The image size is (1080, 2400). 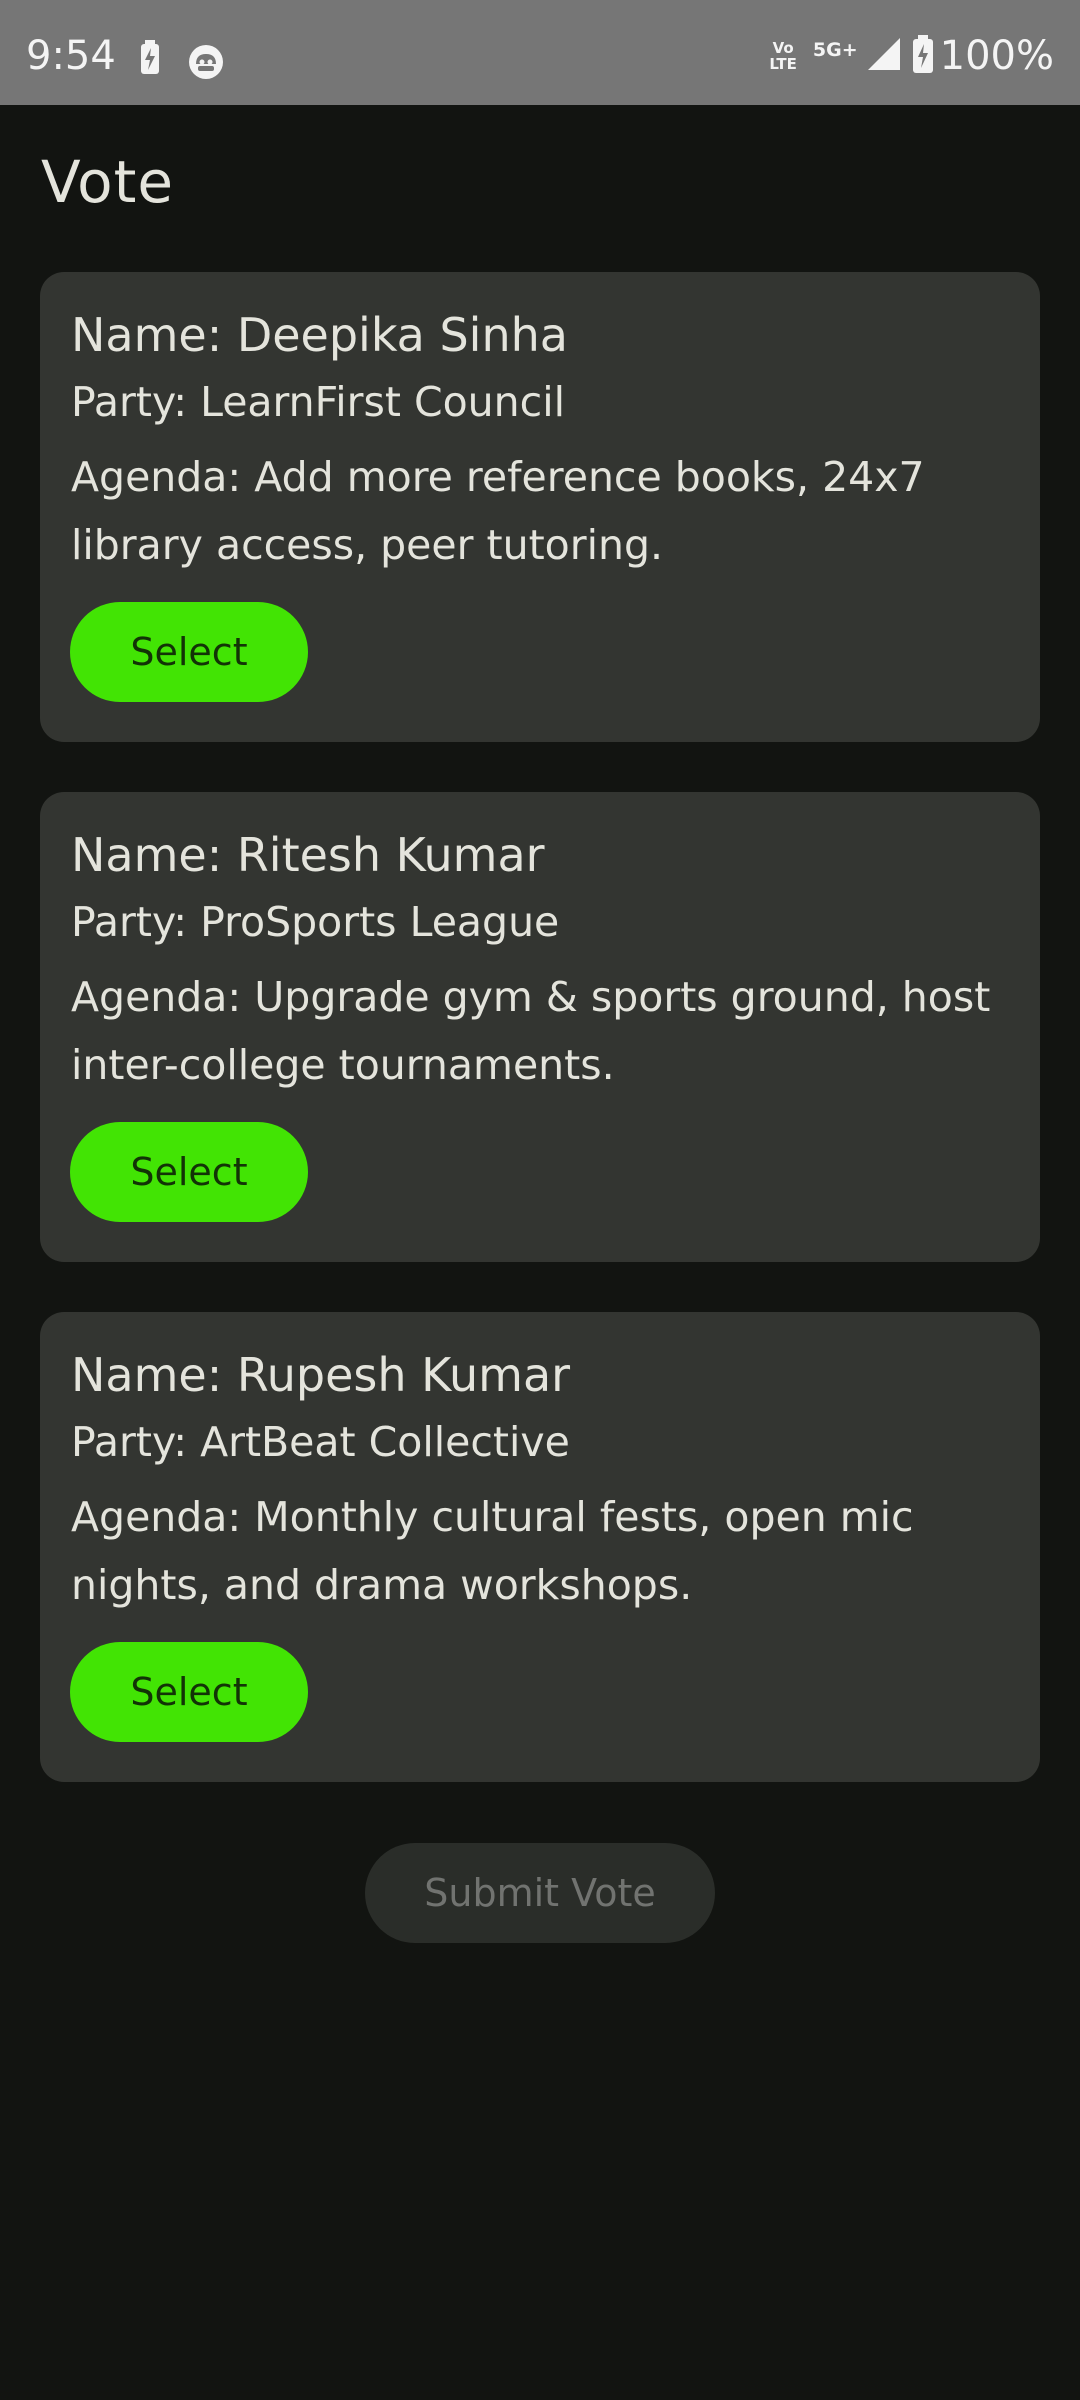 I want to click on candidate-name: Name: Deepika Sinha, so click(x=319, y=335).